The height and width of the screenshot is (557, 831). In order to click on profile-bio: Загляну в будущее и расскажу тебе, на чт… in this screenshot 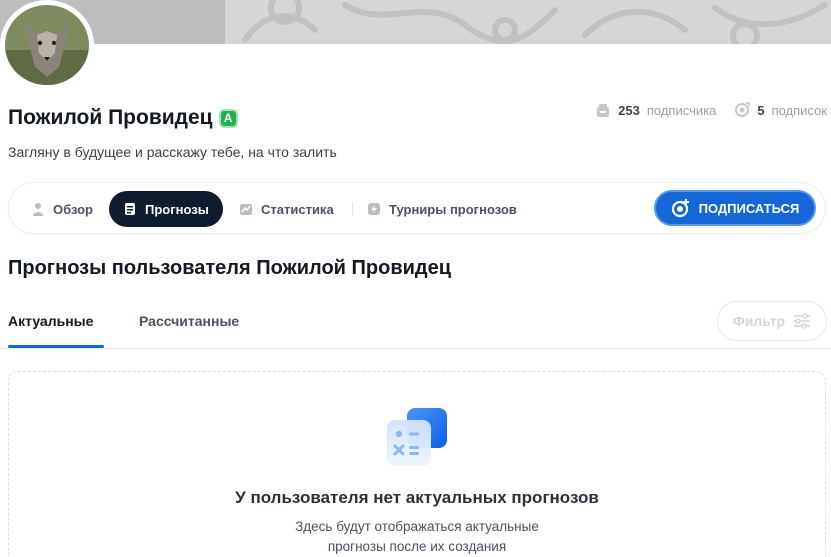, I will do `click(172, 152)`.